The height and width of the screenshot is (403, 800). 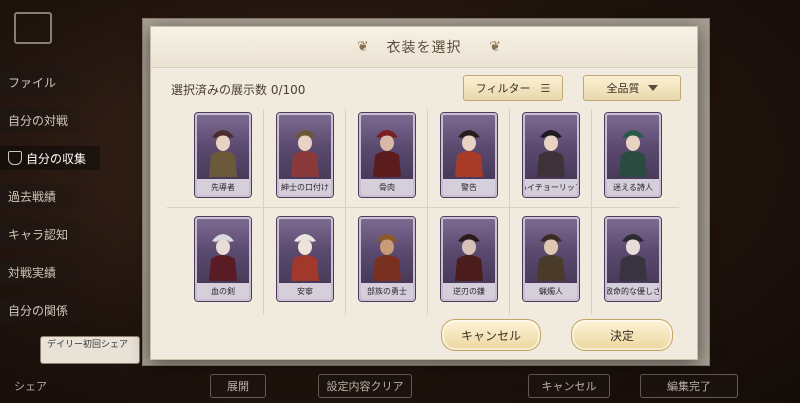 I want to click on costume-card: 部族の勇士, so click(x=387, y=259).